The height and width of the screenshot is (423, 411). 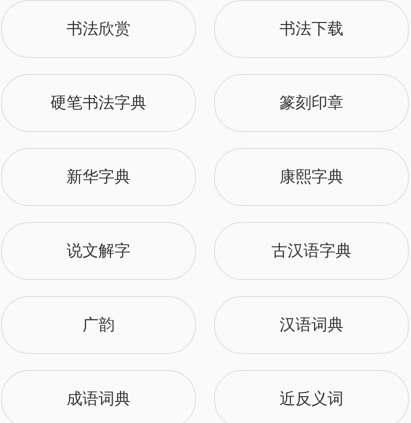 What do you see at coordinates (311, 29) in the screenshot?
I see `menu-button: 书法下载` at bounding box center [311, 29].